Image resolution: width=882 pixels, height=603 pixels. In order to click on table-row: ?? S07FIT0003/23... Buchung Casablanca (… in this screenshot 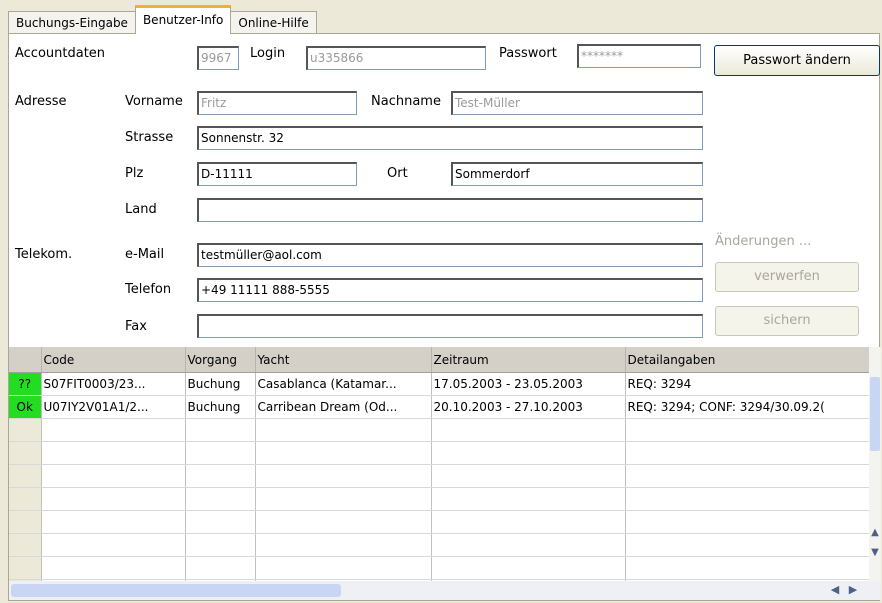, I will do `click(439, 384)`.